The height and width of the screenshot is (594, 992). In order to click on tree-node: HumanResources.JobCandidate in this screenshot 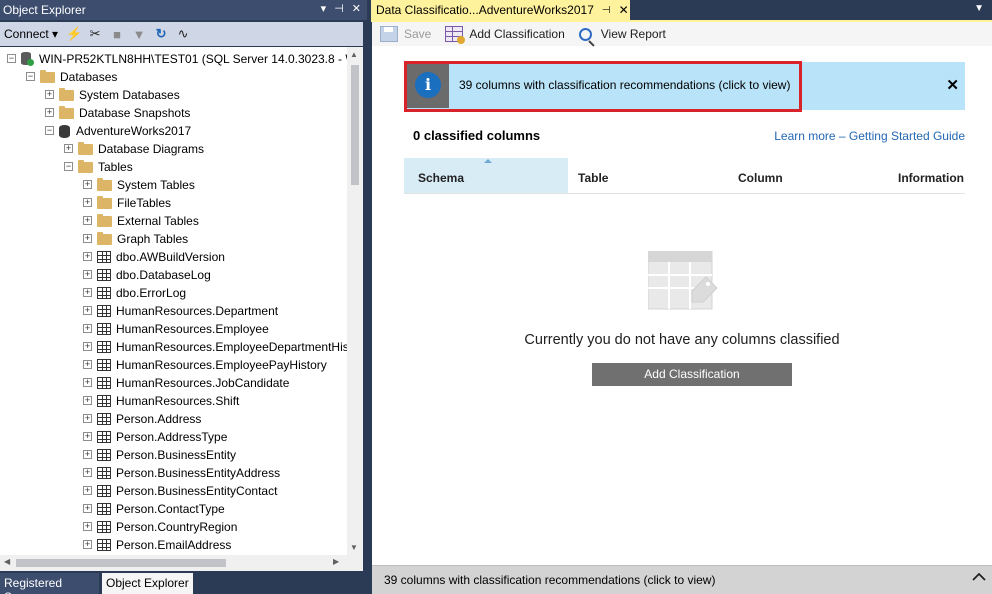, I will do `click(193, 383)`.